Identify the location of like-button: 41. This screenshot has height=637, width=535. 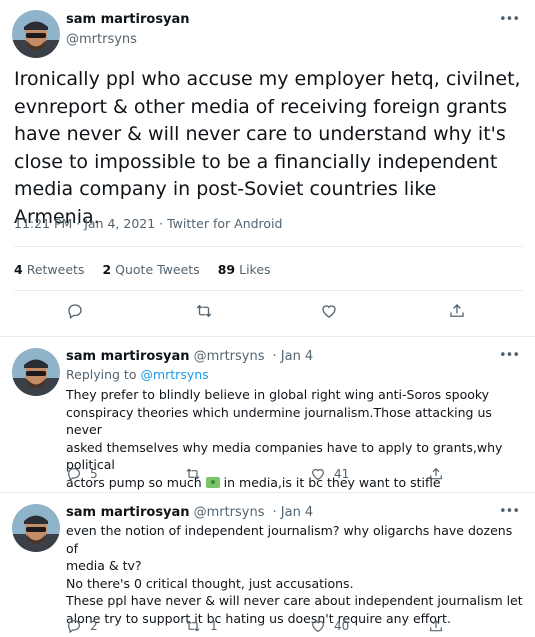
(329, 474).